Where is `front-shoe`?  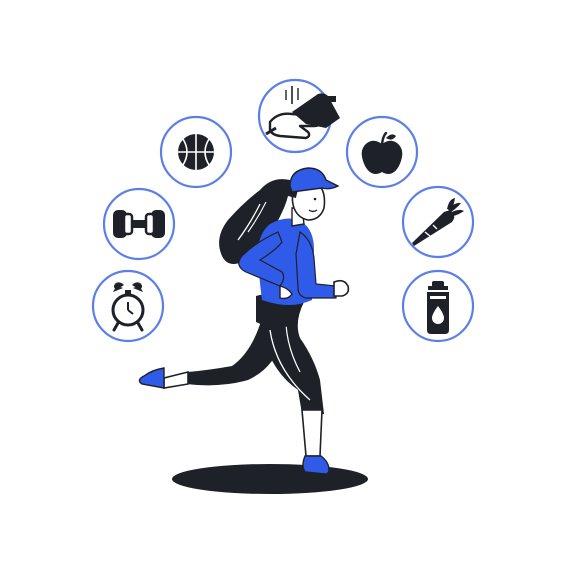 front-shoe is located at coordinates (316, 465).